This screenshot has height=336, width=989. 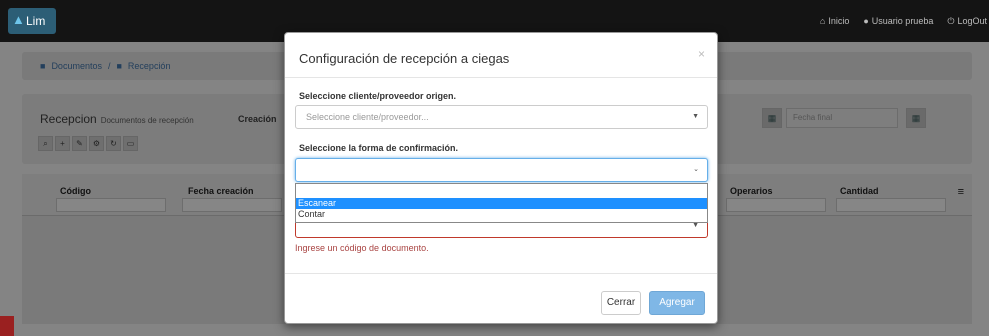 What do you see at coordinates (501, 273) in the screenshot?
I see `modal-footer-divider` at bounding box center [501, 273].